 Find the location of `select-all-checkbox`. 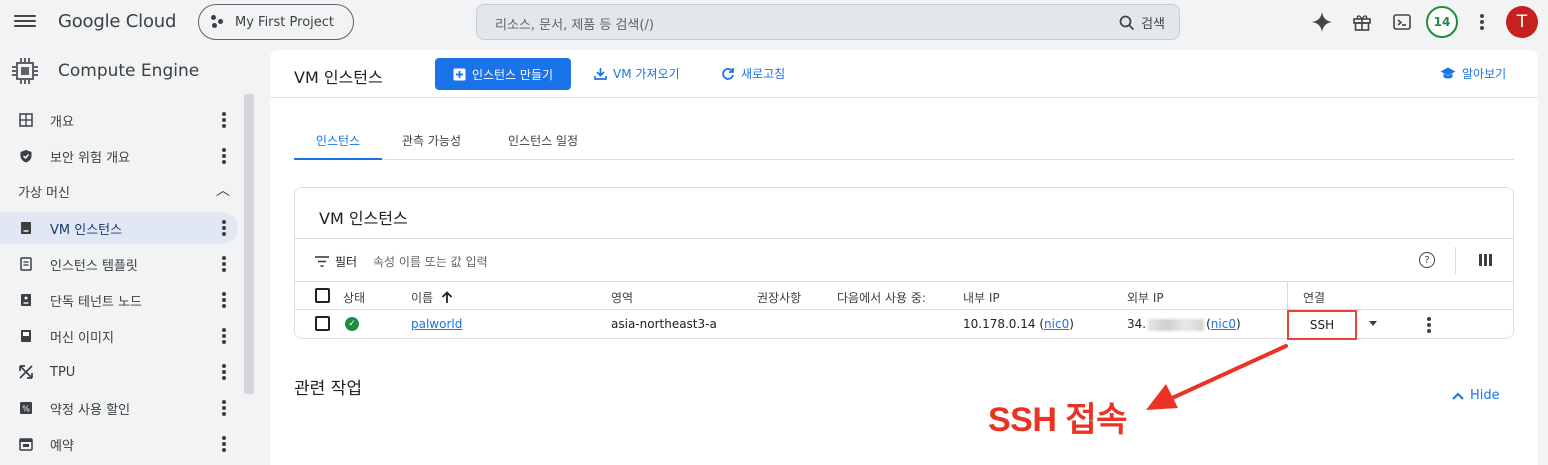

select-all-checkbox is located at coordinates (322, 295).